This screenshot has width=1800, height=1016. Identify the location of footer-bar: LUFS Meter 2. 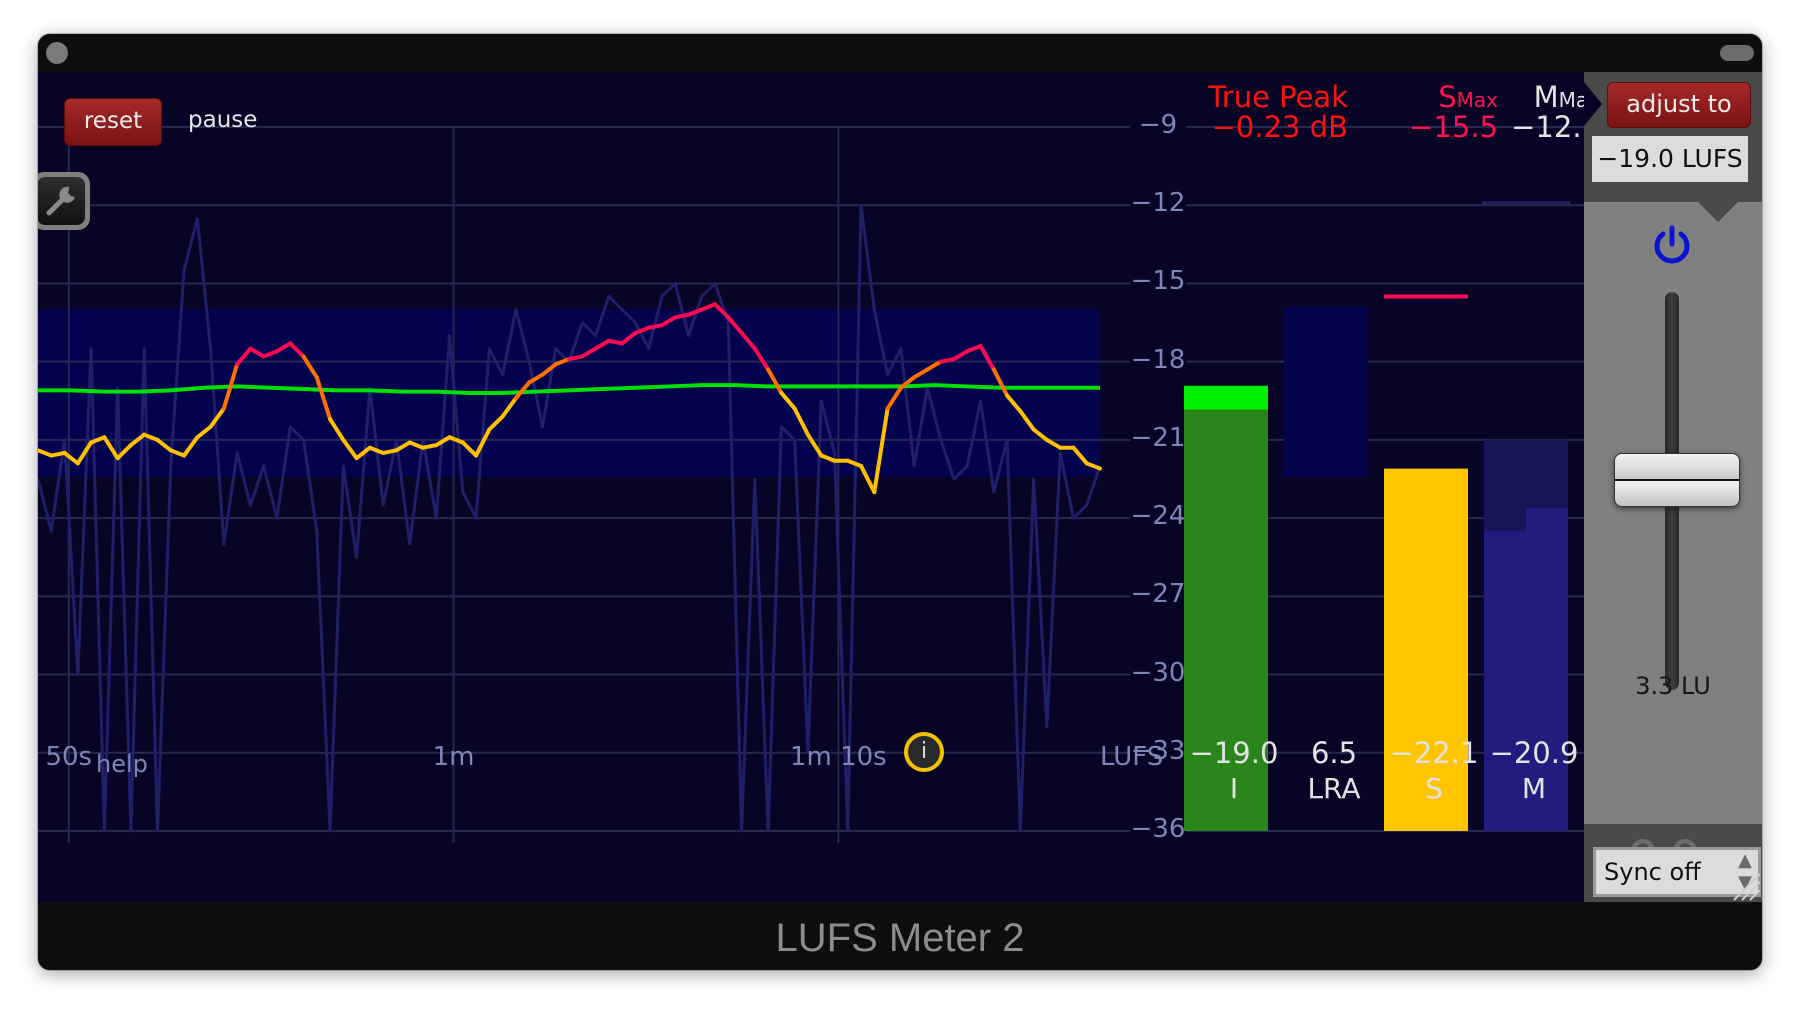
(900, 936).